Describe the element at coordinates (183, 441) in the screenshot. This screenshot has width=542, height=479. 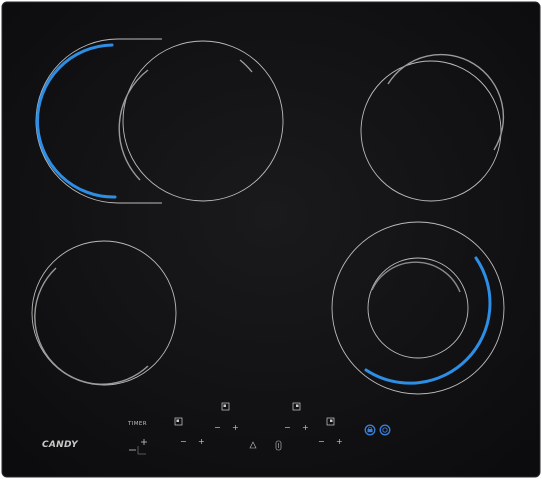
I see `minus-button-1: −` at that location.